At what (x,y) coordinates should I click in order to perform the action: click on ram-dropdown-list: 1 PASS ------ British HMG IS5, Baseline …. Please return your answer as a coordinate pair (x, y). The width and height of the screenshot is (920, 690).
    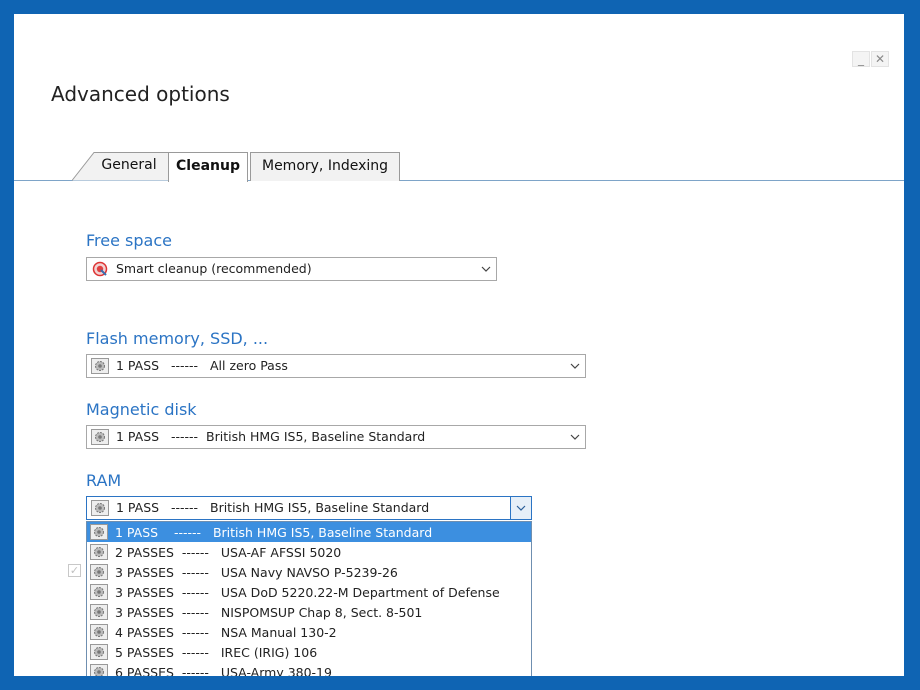
    Looking at the image, I should click on (309, 598).